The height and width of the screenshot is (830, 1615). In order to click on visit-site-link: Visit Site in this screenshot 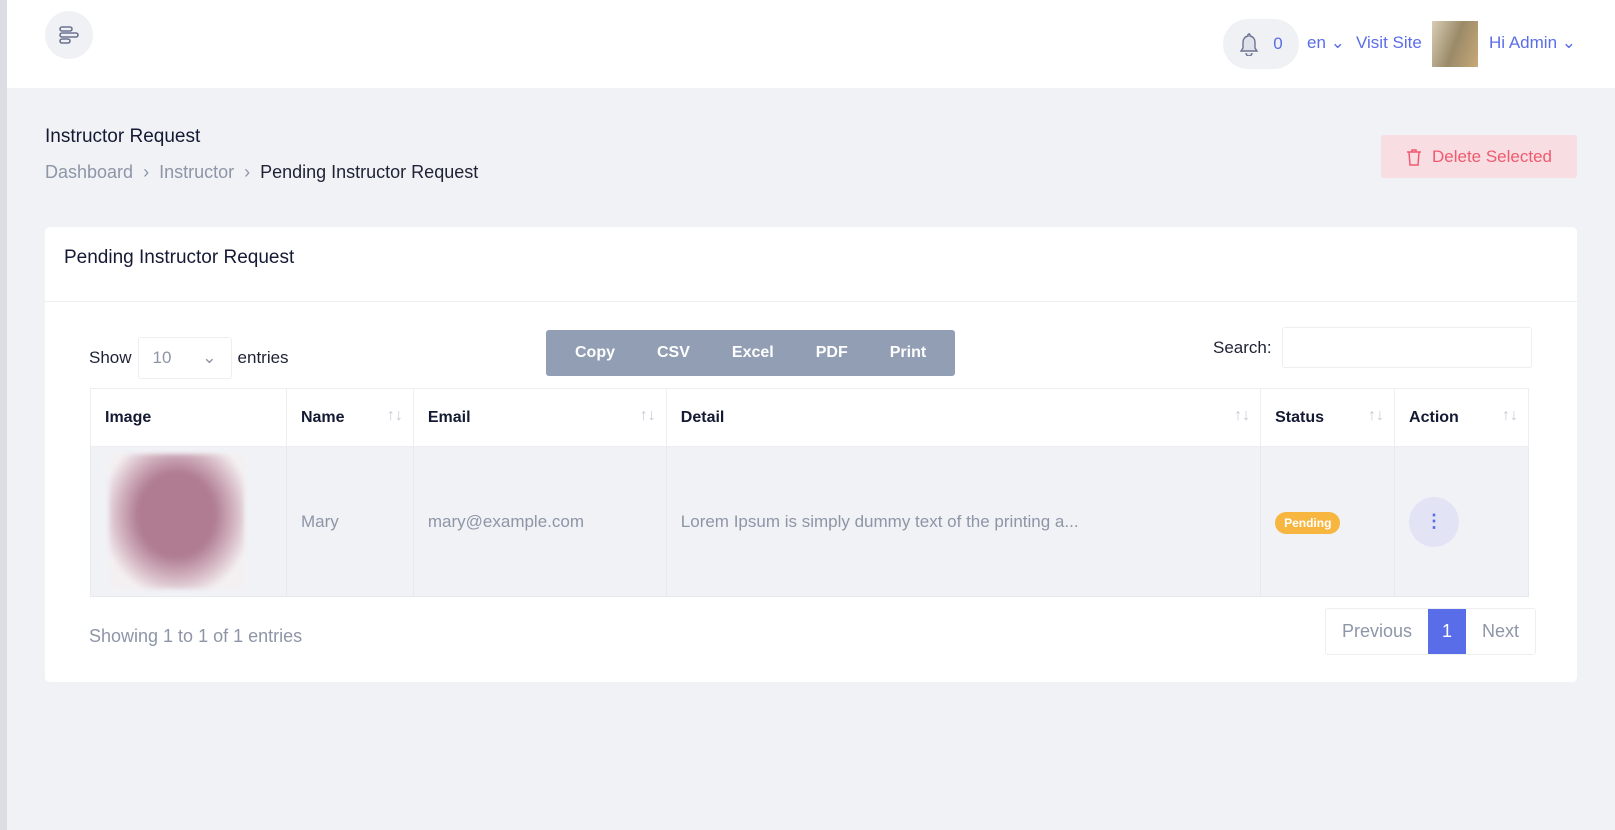, I will do `click(1389, 43)`.